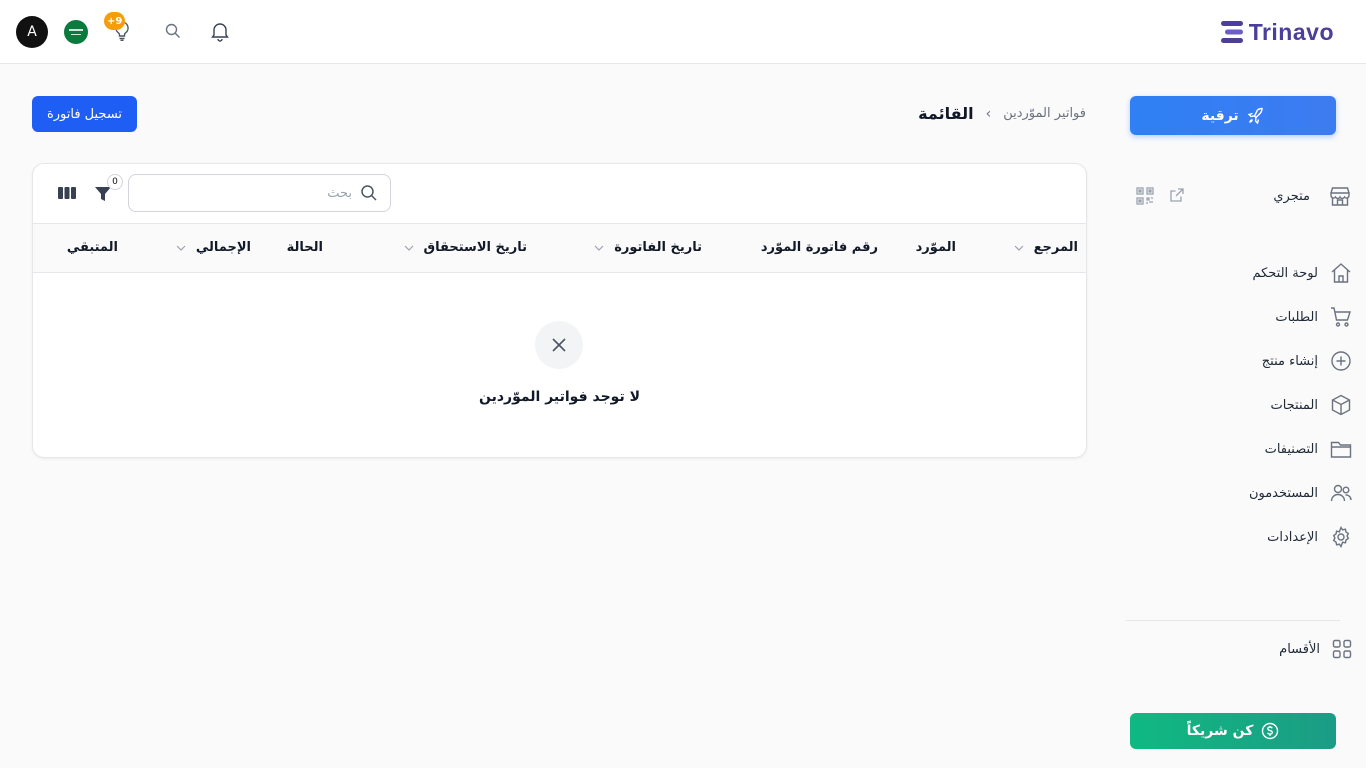 The height and width of the screenshot is (768, 1366). Describe the element at coordinates (1341, 405) in the screenshot. I see `box-icon` at that location.